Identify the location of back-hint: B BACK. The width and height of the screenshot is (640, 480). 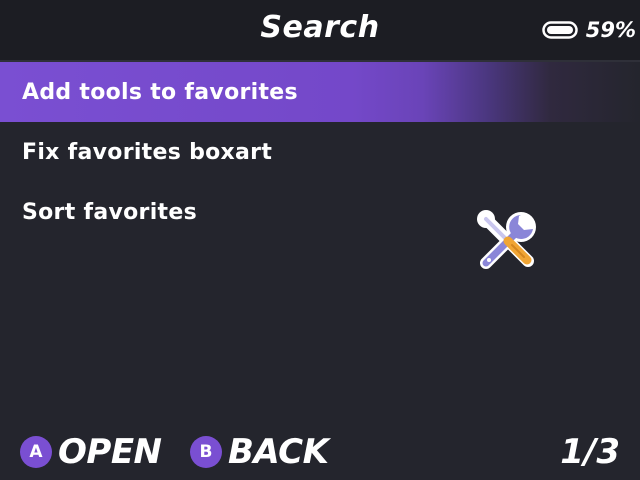
(259, 452).